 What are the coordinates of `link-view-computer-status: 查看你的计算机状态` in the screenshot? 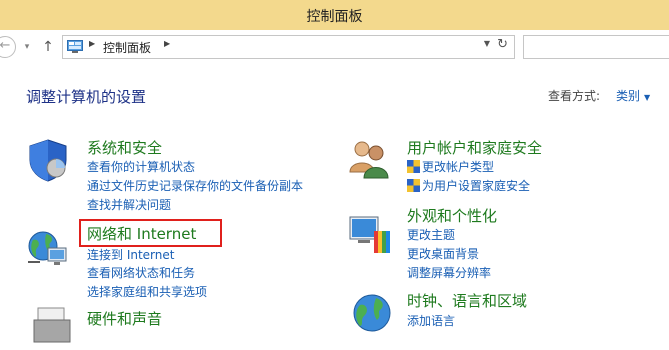 It's located at (141, 166).